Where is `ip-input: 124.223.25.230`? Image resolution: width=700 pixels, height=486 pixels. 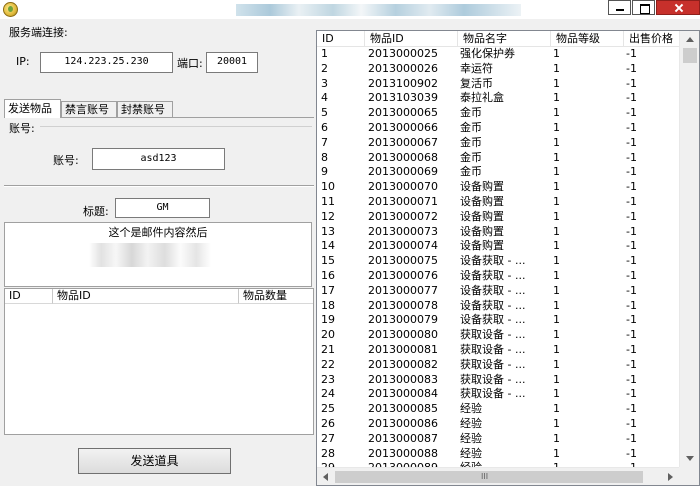
ip-input: 124.223.25.230 is located at coordinates (106, 62).